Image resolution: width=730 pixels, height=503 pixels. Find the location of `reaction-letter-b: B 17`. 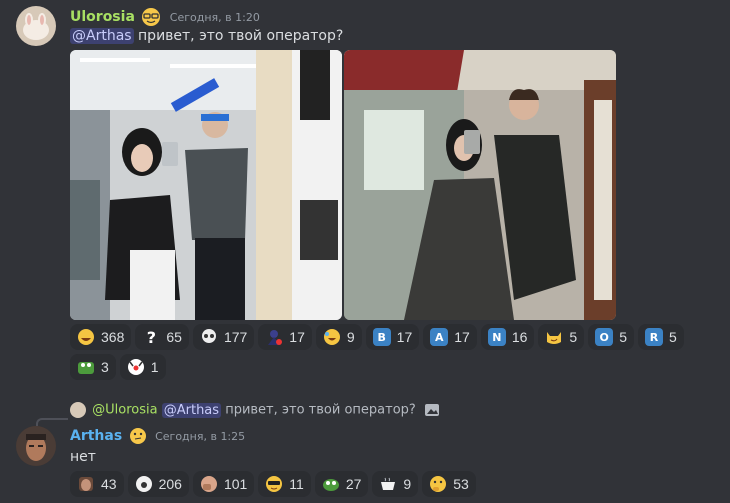

reaction-letter-b: B 17 is located at coordinates (392, 337).